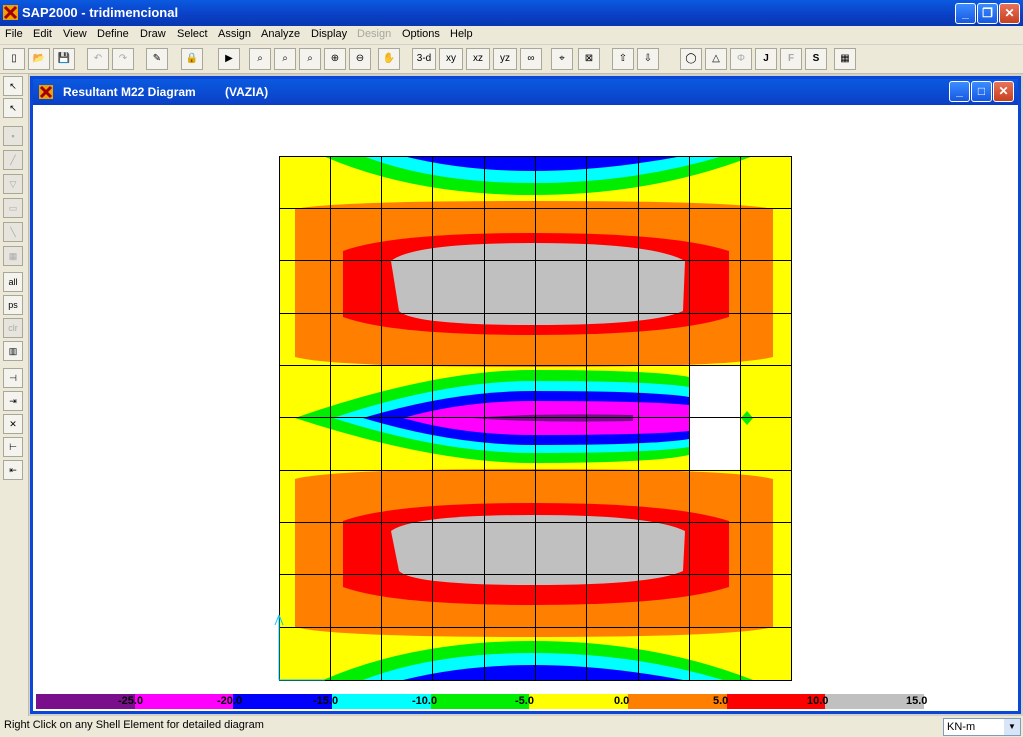  Describe the element at coordinates (1003, 91) in the screenshot. I see `diagram-close-button: ✕` at that location.